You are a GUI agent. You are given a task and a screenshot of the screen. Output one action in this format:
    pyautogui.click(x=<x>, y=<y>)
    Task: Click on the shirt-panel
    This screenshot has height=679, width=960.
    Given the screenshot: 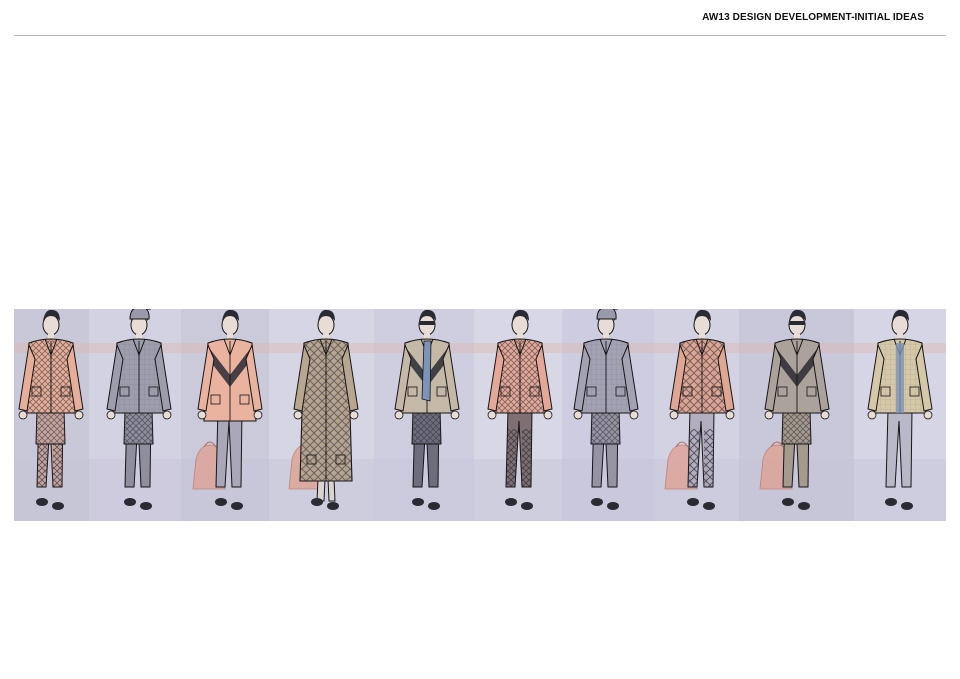 What is the action you would take?
    pyautogui.click(x=900, y=378)
    